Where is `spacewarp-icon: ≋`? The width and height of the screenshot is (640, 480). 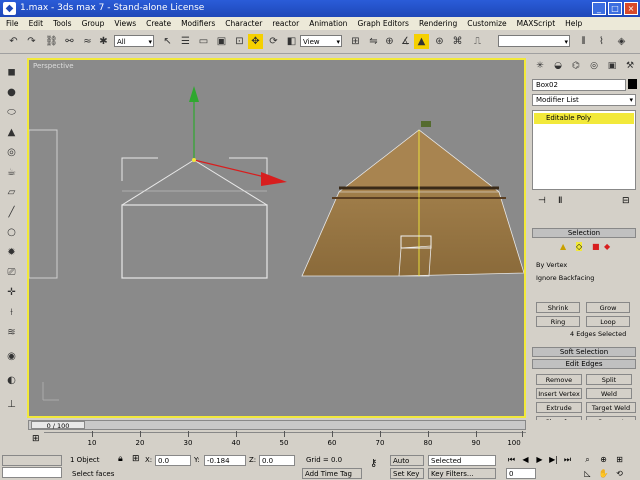
spacewarp-icon: ≋ is located at coordinates (11, 332).